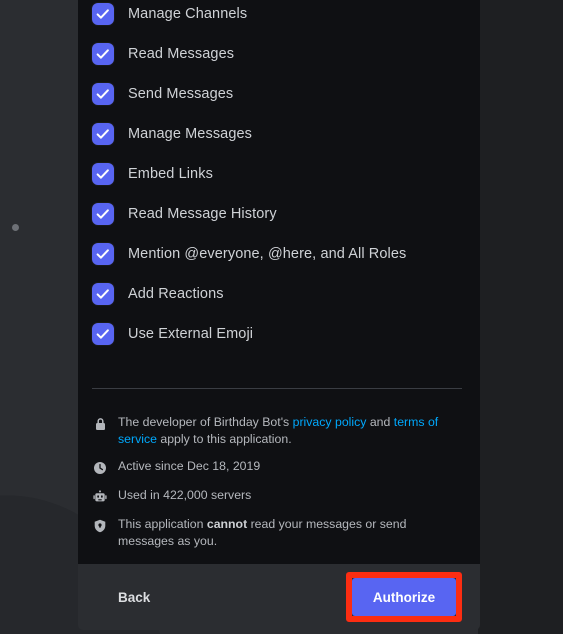 The image size is (563, 634). What do you see at coordinates (279, 496) in the screenshot?
I see `info-row-server-count: Used in 422,000 servers` at bounding box center [279, 496].